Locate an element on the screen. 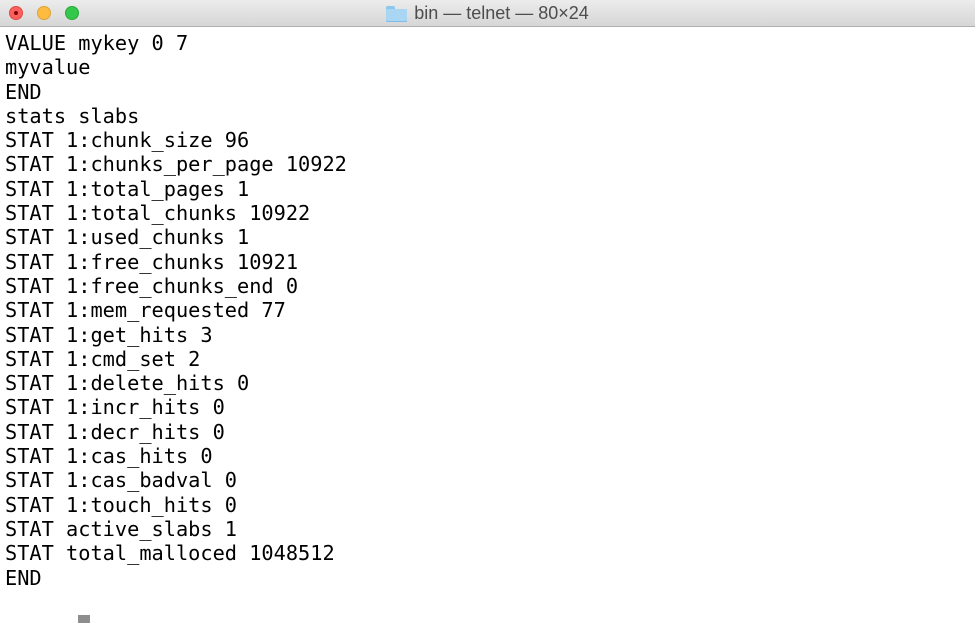  terminal-line: stats slabs is located at coordinates (72, 115).